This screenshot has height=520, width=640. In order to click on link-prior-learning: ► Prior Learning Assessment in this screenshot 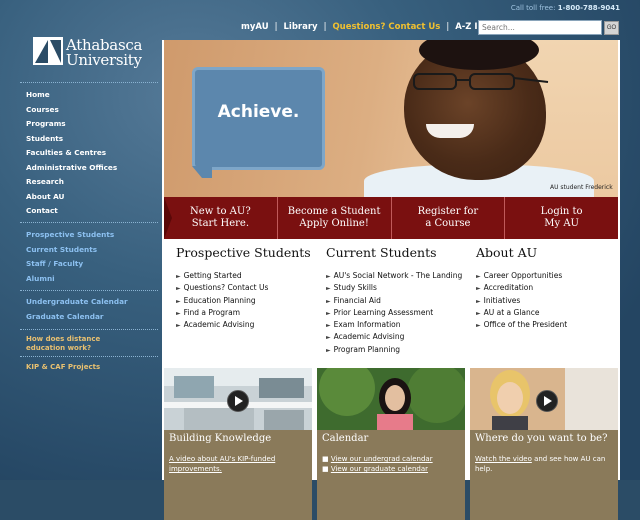, I will do `click(394, 313)`.